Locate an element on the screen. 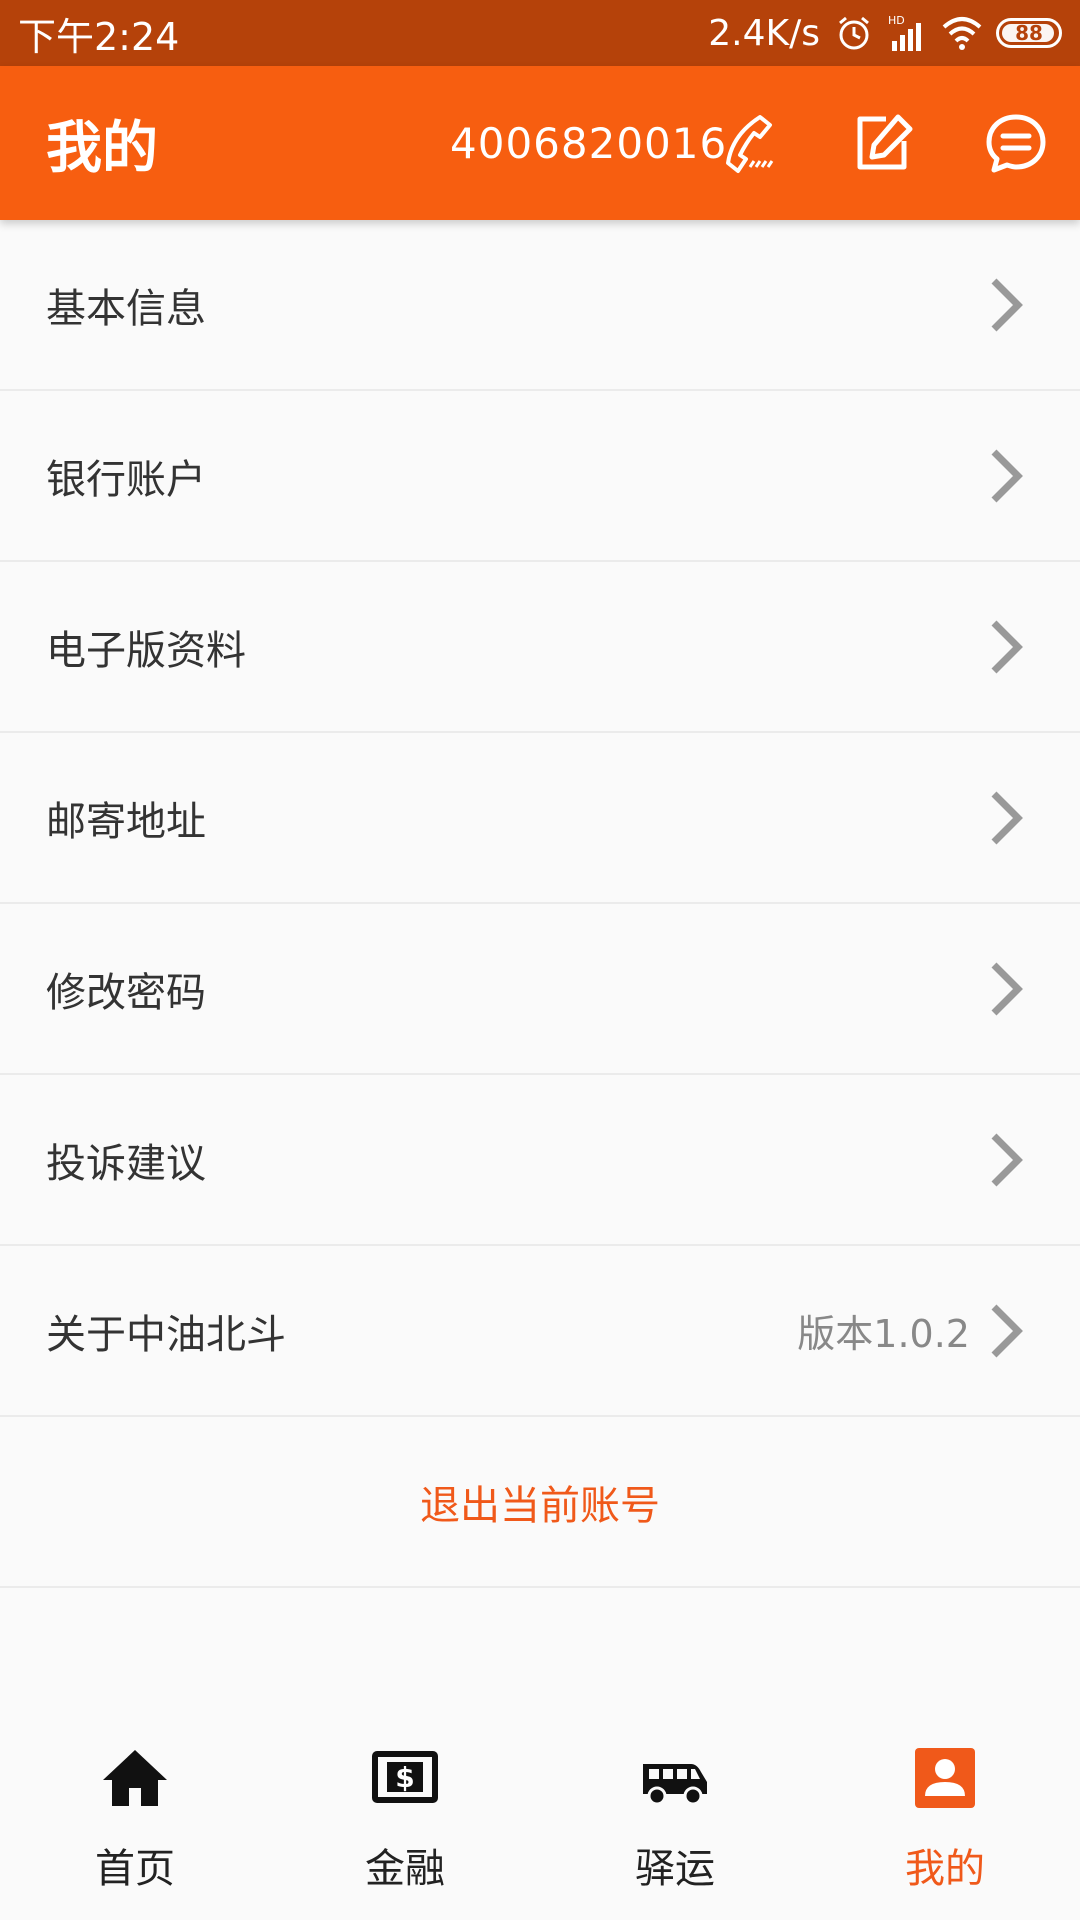 The image size is (1080, 1920). tab-label: 金融 is located at coordinates (405, 1869).